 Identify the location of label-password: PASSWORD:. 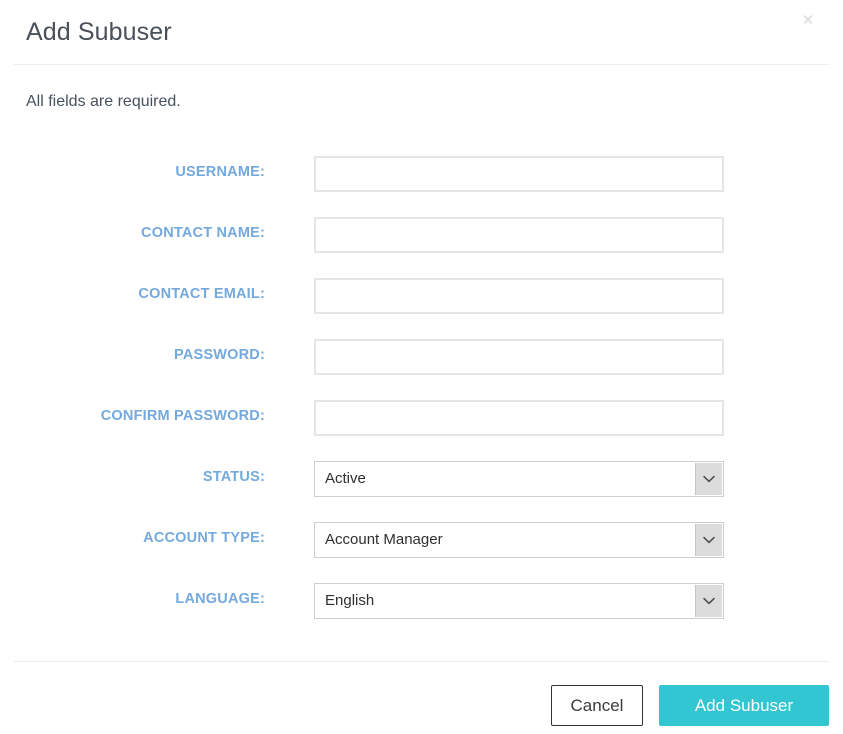
(219, 355).